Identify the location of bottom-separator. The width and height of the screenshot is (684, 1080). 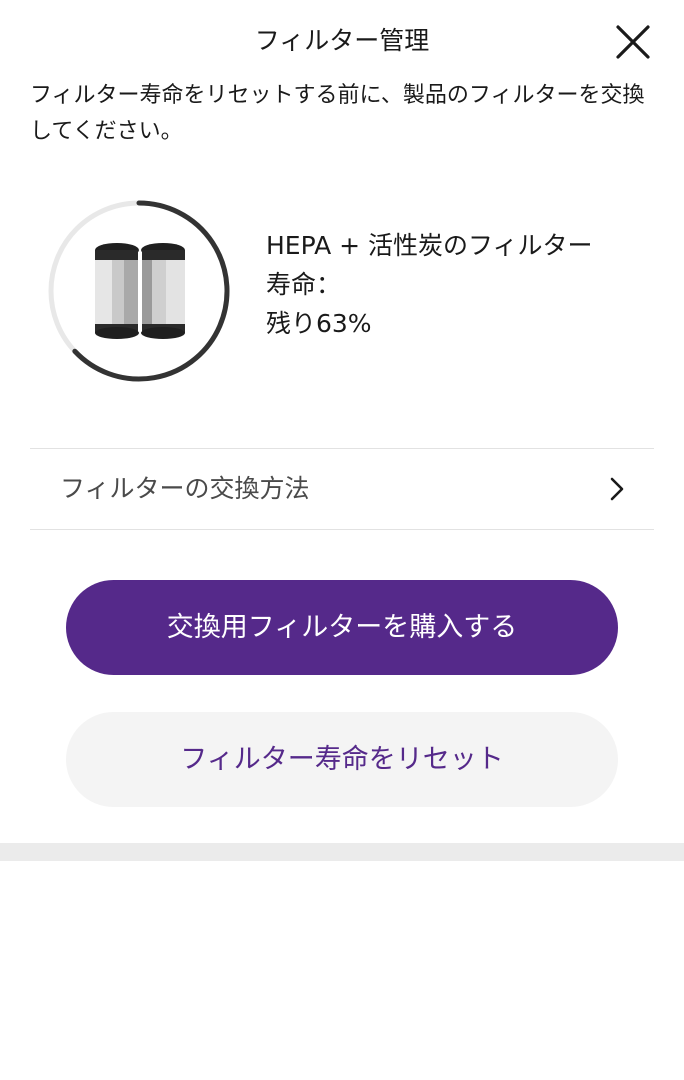
(342, 852).